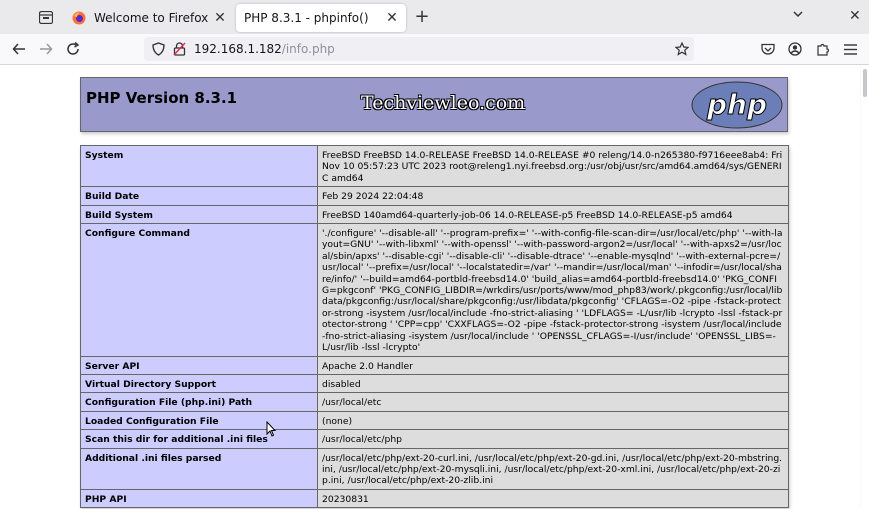 The image size is (869, 509). What do you see at coordinates (73, 49) in the screenshot?
I see `reload-icon` at bounding box center [73, 49].